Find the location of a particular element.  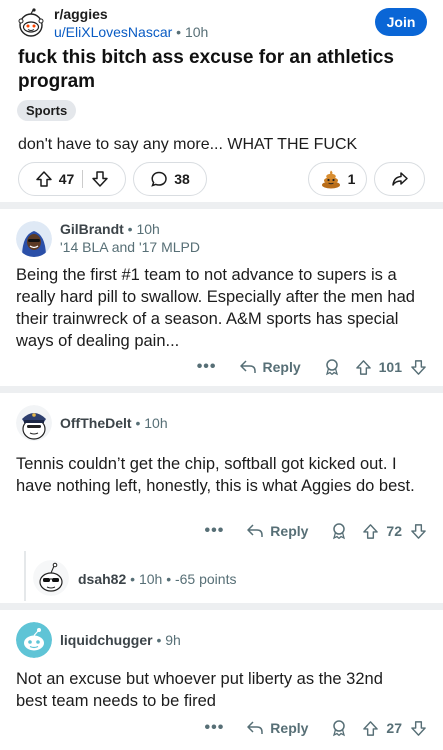

comment-vote-count: 101 is located at coordinates (390, 367).